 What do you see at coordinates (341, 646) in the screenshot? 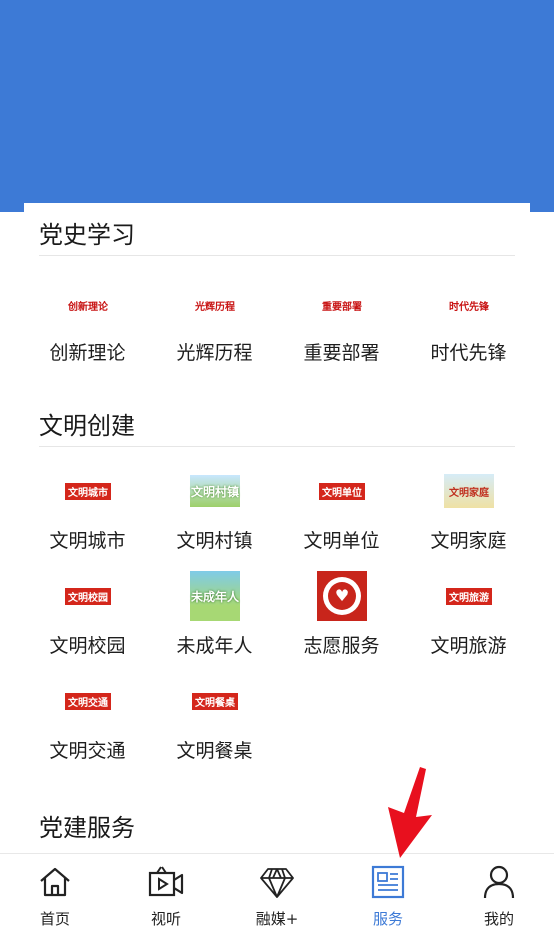
I see `grid-item-label: 志愿服务` at bounding box center [341, 646].